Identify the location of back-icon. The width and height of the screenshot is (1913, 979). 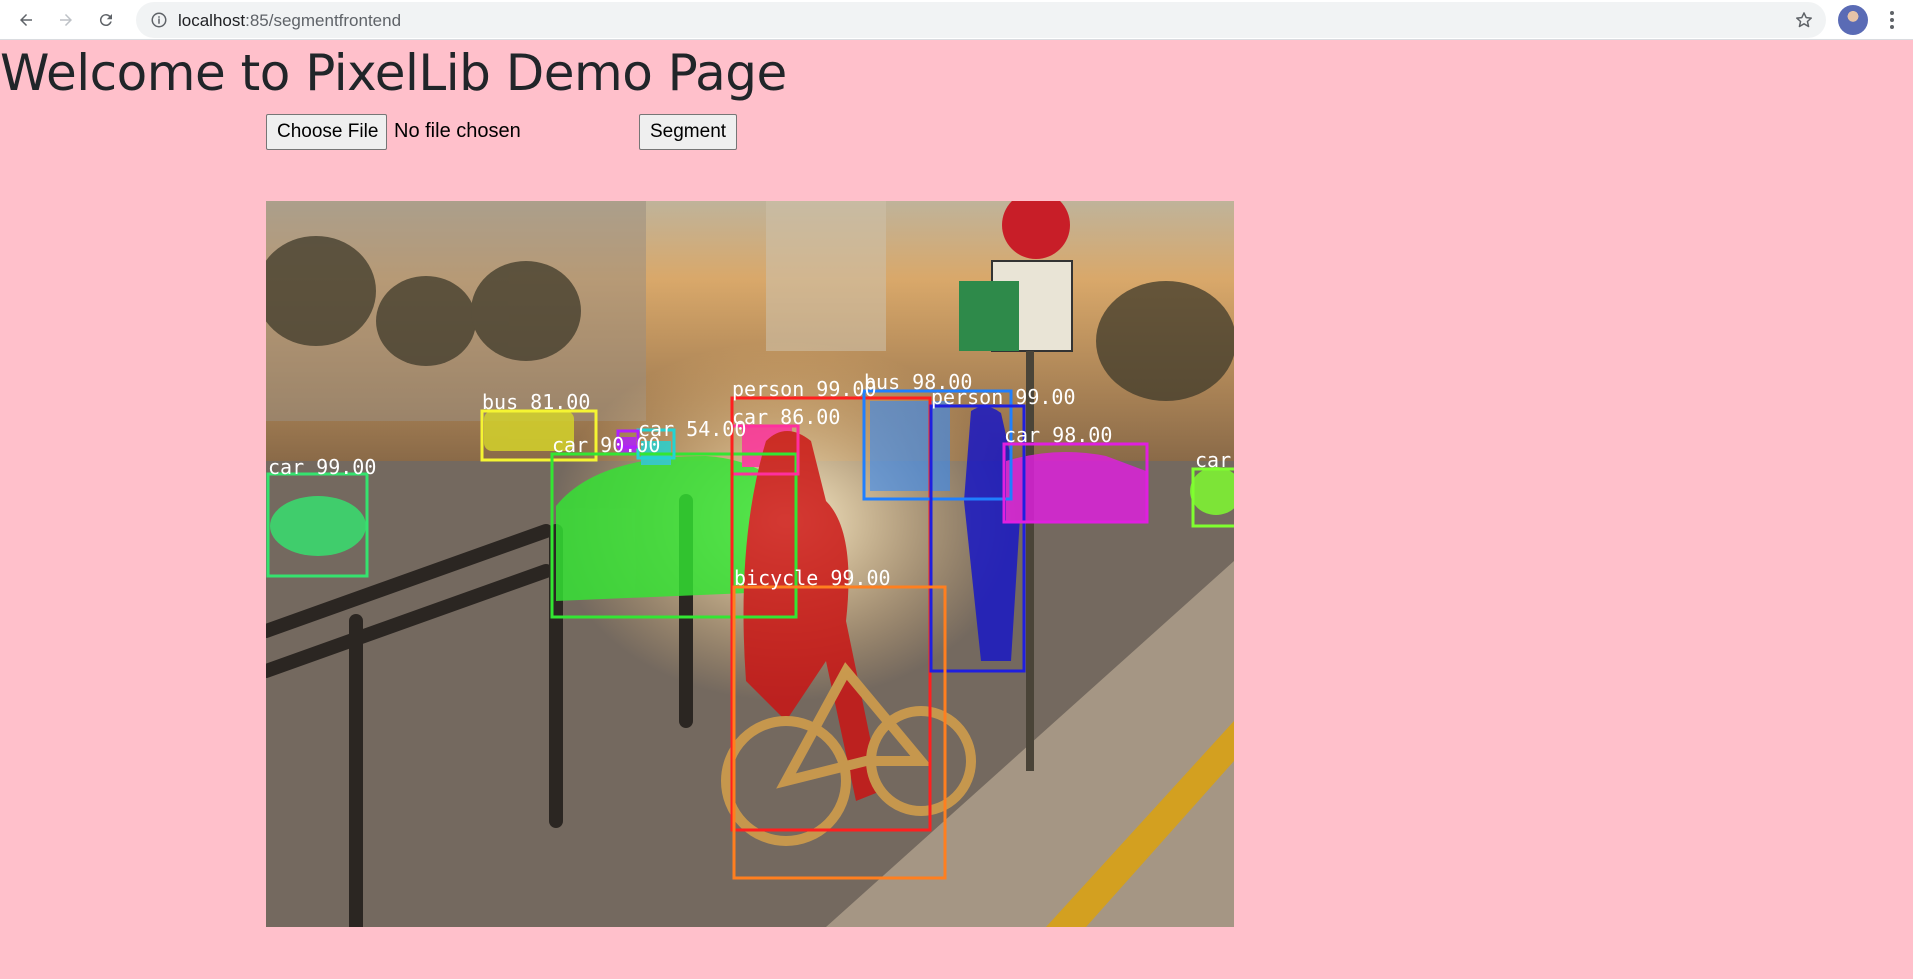
(26, 20).